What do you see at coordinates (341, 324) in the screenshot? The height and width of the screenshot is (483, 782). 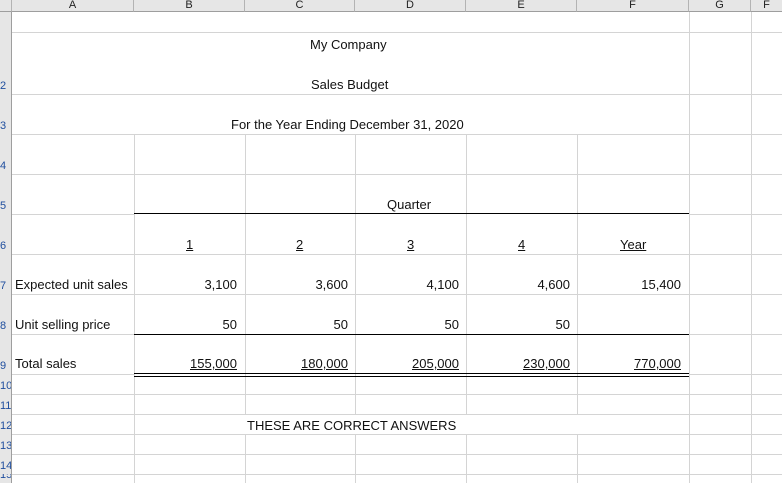 I see `unit-price-q2: 50` at bounding box center [341, 324].